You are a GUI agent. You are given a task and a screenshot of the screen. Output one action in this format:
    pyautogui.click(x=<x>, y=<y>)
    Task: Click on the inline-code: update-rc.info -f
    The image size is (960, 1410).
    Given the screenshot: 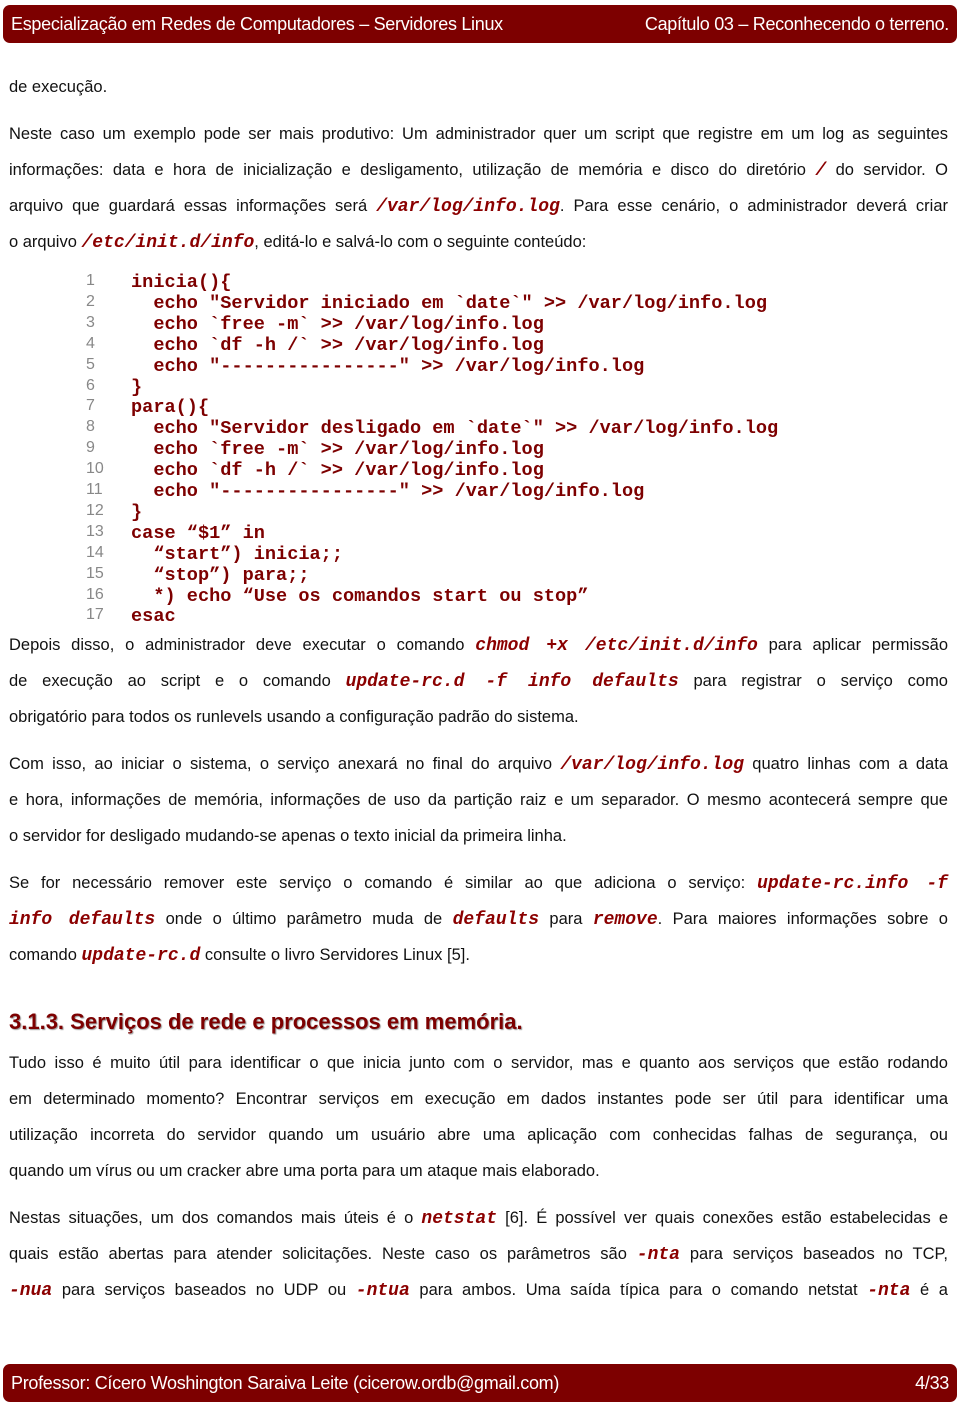 What is the action you would take?
    pyautogui.click(x=852, y=884)
    